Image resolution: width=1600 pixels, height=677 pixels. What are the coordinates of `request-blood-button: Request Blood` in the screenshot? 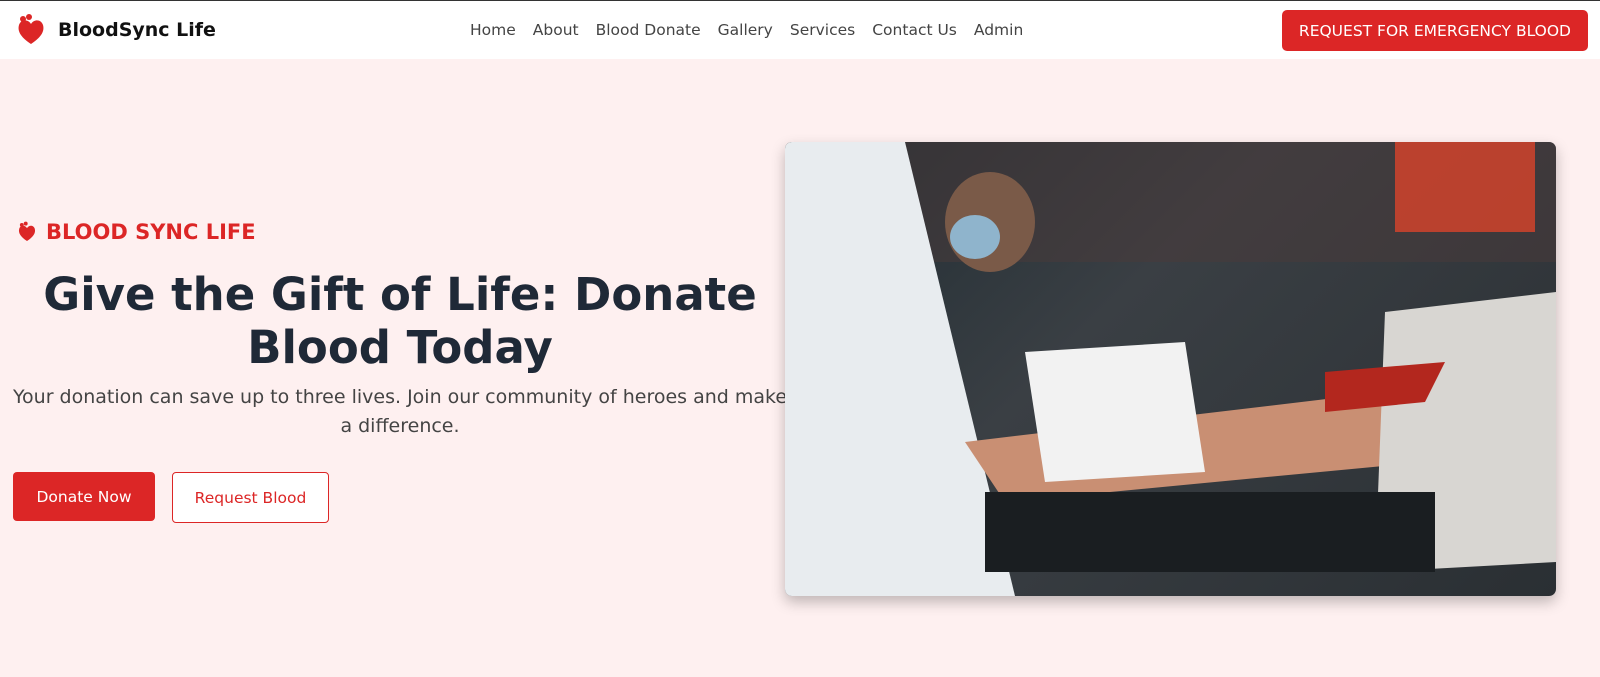 It's located at (250, 497).